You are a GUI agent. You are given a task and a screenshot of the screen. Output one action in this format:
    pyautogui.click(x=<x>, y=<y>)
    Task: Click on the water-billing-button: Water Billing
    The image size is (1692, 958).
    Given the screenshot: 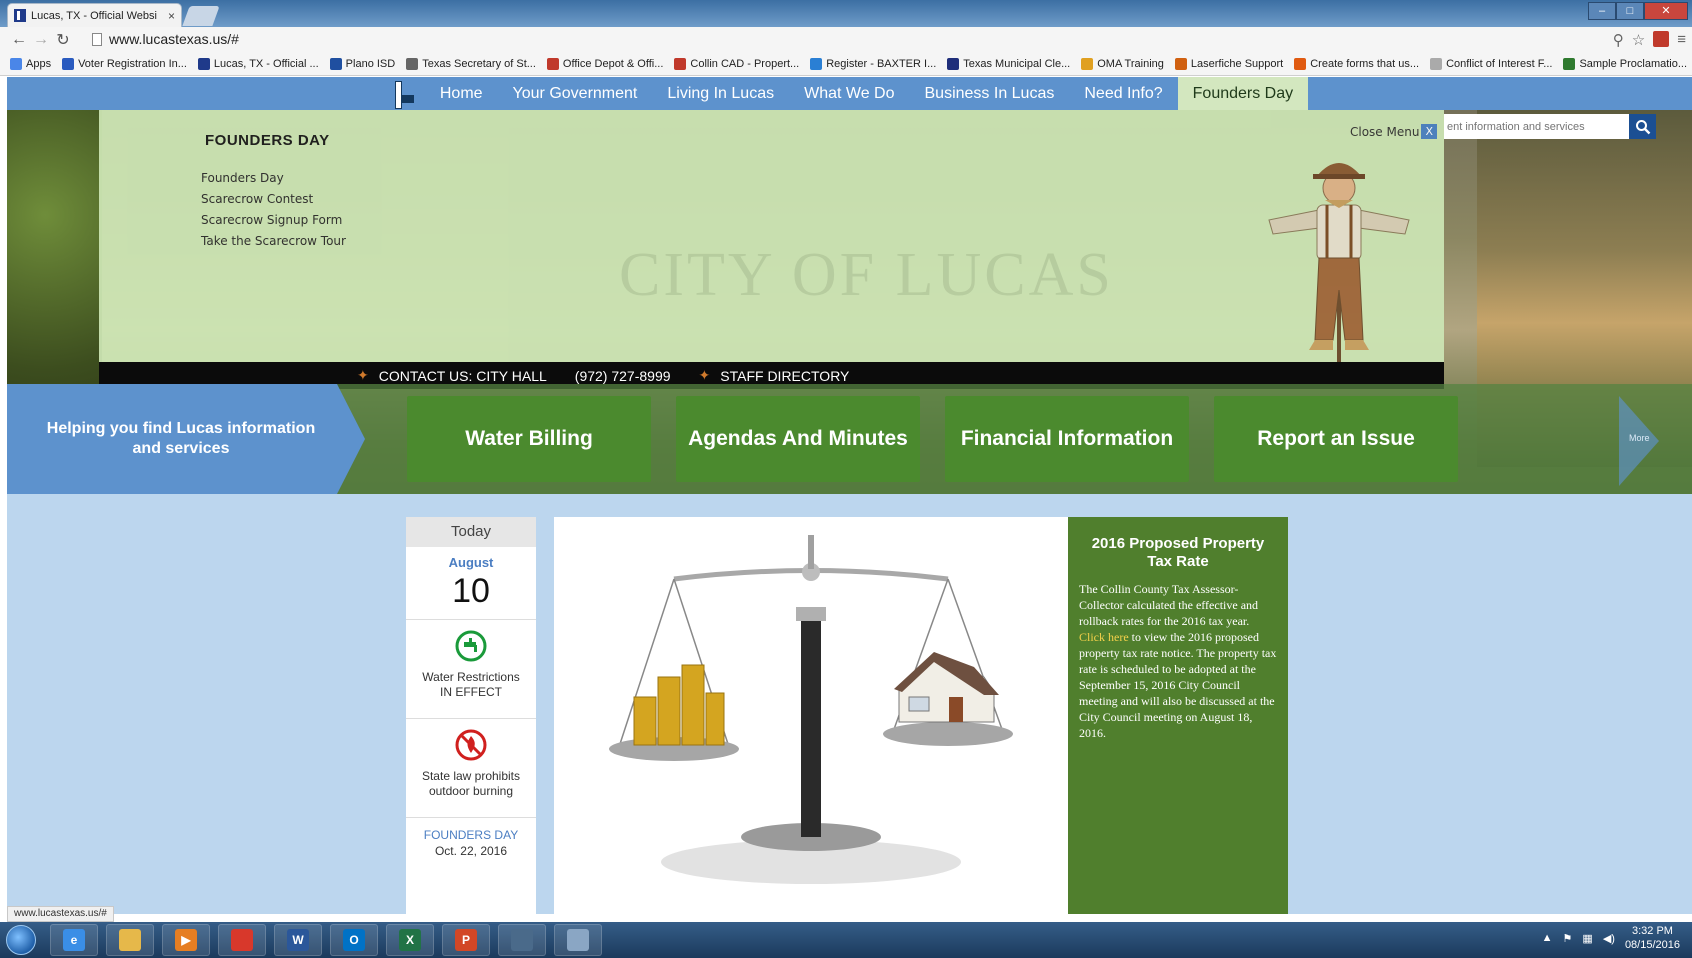 What is the action you would take?
    pyautogui.click(x=529, y=439)
    